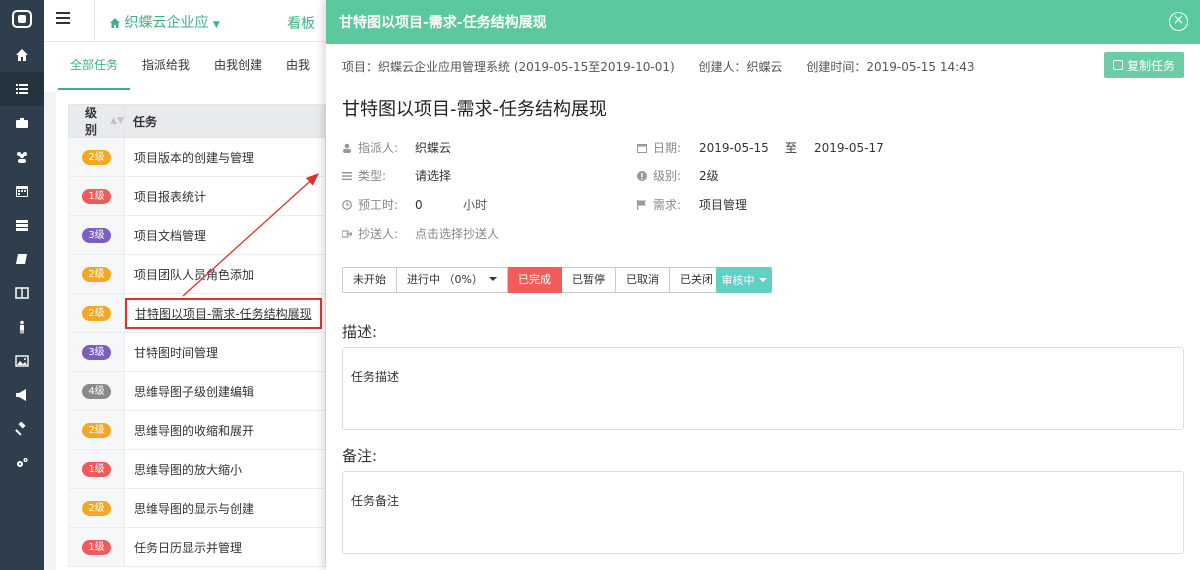 The image size is (1200, 570). Describe the element at coordinates (170, 196) in the screenshot. I see `task-name: 项目报表统计` at that location.